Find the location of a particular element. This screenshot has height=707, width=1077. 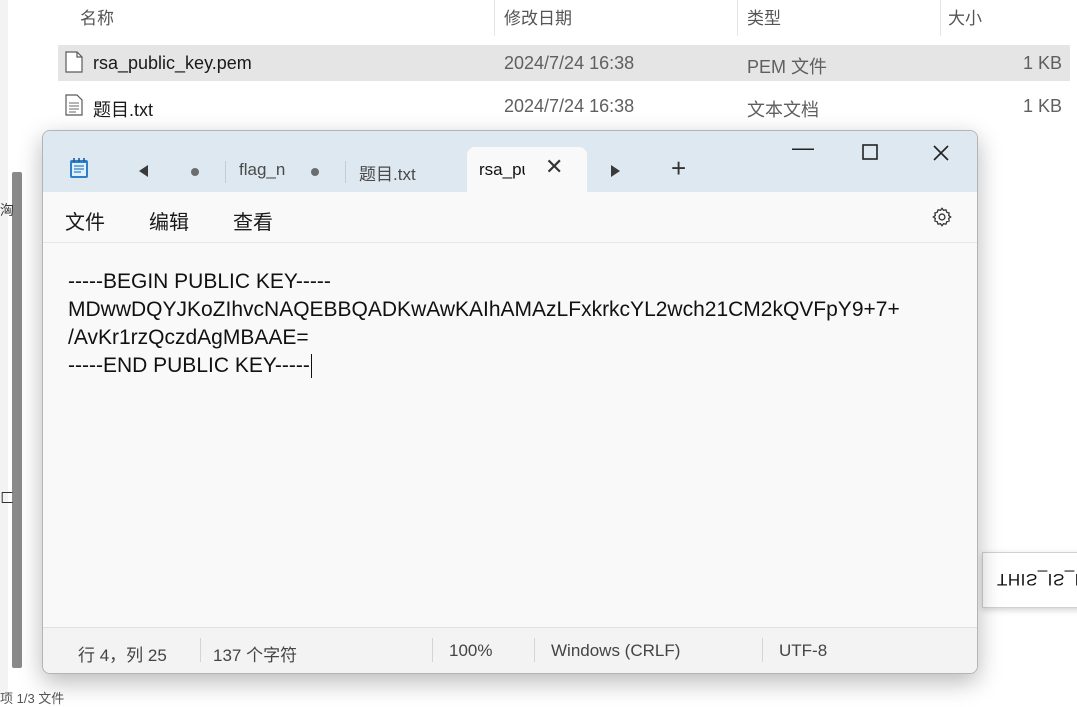

column-header-type: 类型 is located at coordinates (764, 16).